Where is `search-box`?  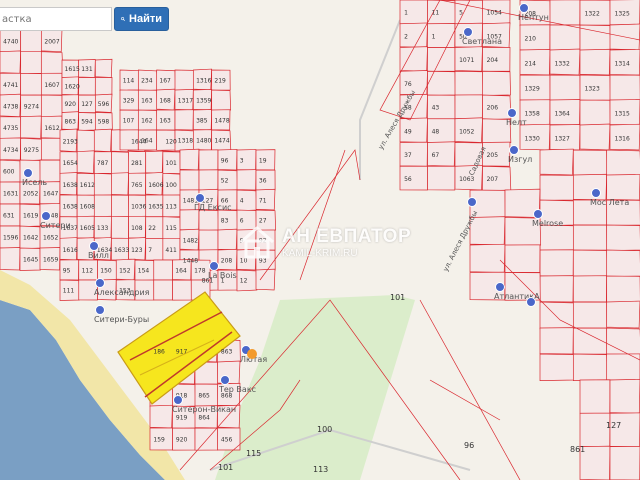
search-box is located at coordinates (56, 19).